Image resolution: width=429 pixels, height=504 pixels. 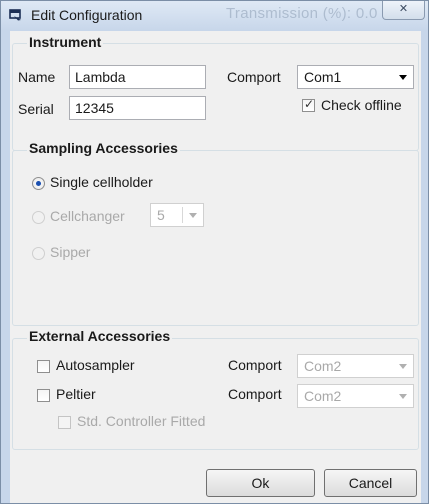 I want to click on serial-field: 12345, so click(x=137, y=108).